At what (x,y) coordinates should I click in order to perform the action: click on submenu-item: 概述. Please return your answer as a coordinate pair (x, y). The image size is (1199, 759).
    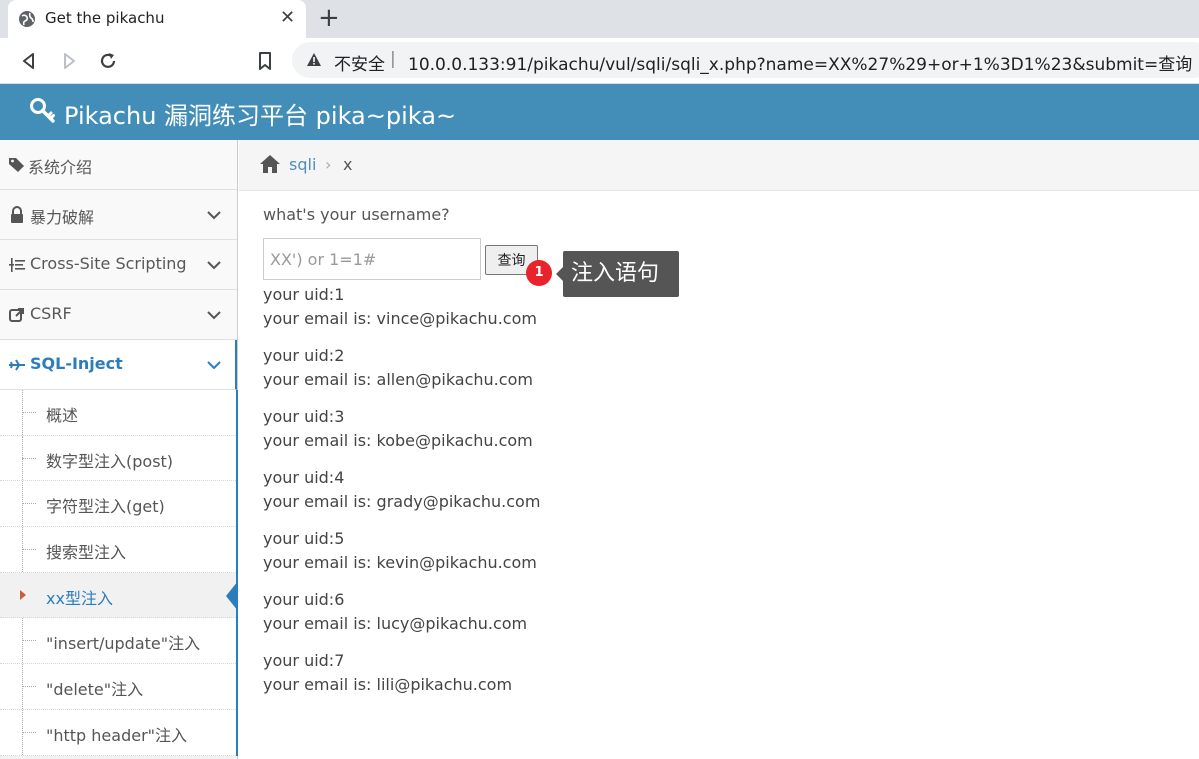
    Looking at the image, I should click on (118, 413).